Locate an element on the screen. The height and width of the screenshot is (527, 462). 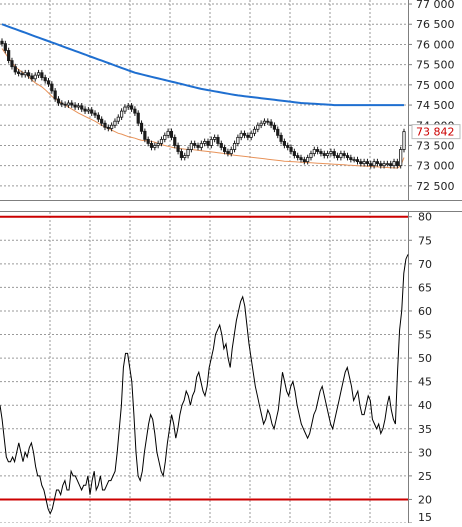
oscillator-tick-label: 70 is located at coordinates (425, 264).